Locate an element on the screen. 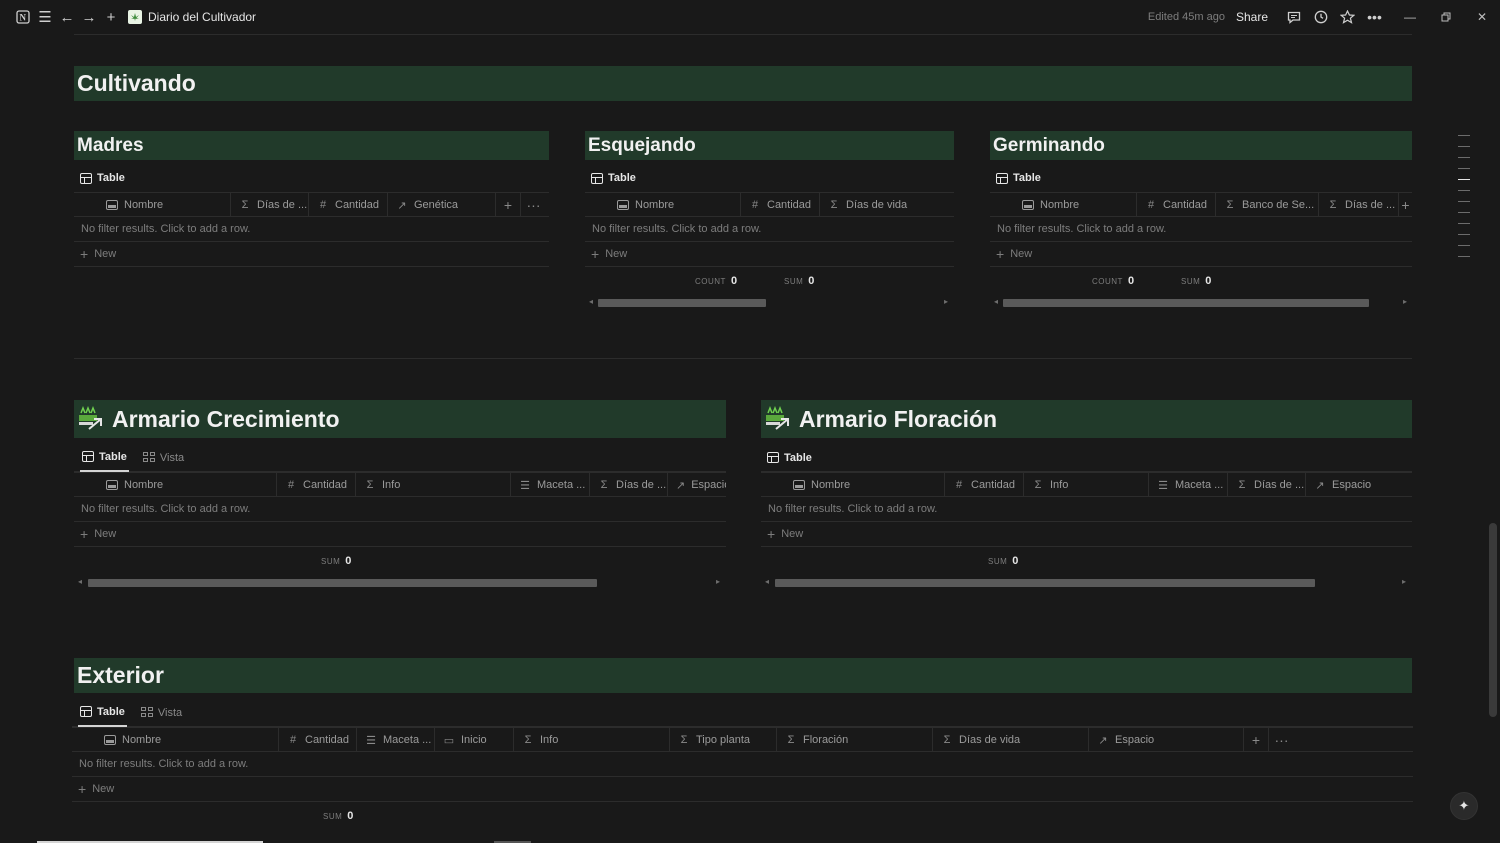 The width and height of the screenshot is (1500, 843). column-header: ↗ Genética is located at coordinates (442, 205).